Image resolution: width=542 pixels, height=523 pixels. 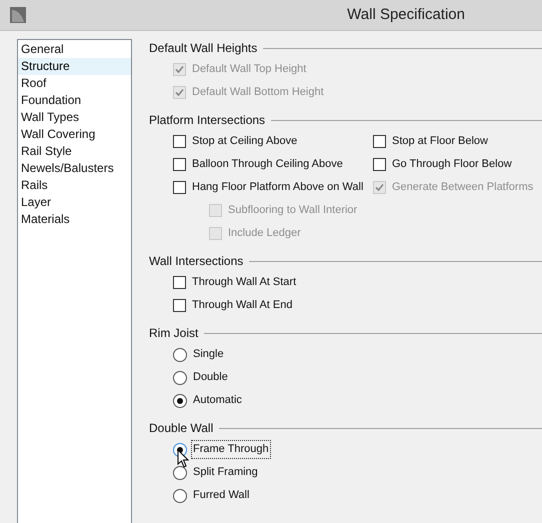 I want to click on radio-label: Split Framing, so click(x=225, y=472).